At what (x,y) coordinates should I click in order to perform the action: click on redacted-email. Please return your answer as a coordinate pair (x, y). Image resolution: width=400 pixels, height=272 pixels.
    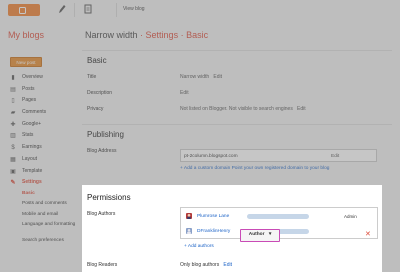
    Looking at the image, I should click on (278, 216).